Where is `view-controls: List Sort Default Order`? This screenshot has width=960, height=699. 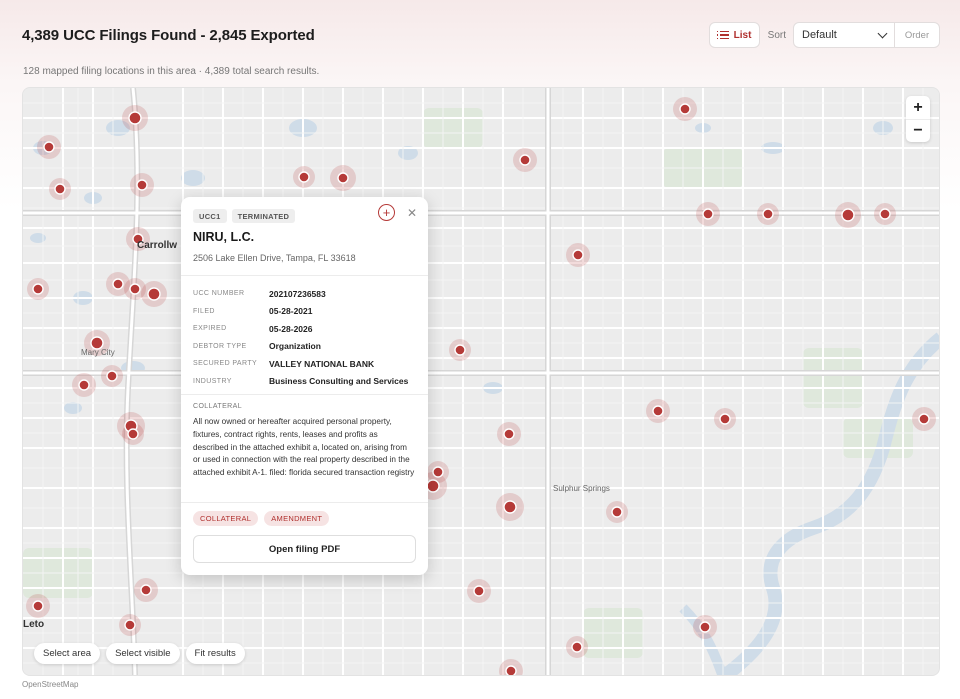
view-controls: List Sort Default Order is located at coordinates (824, 35).